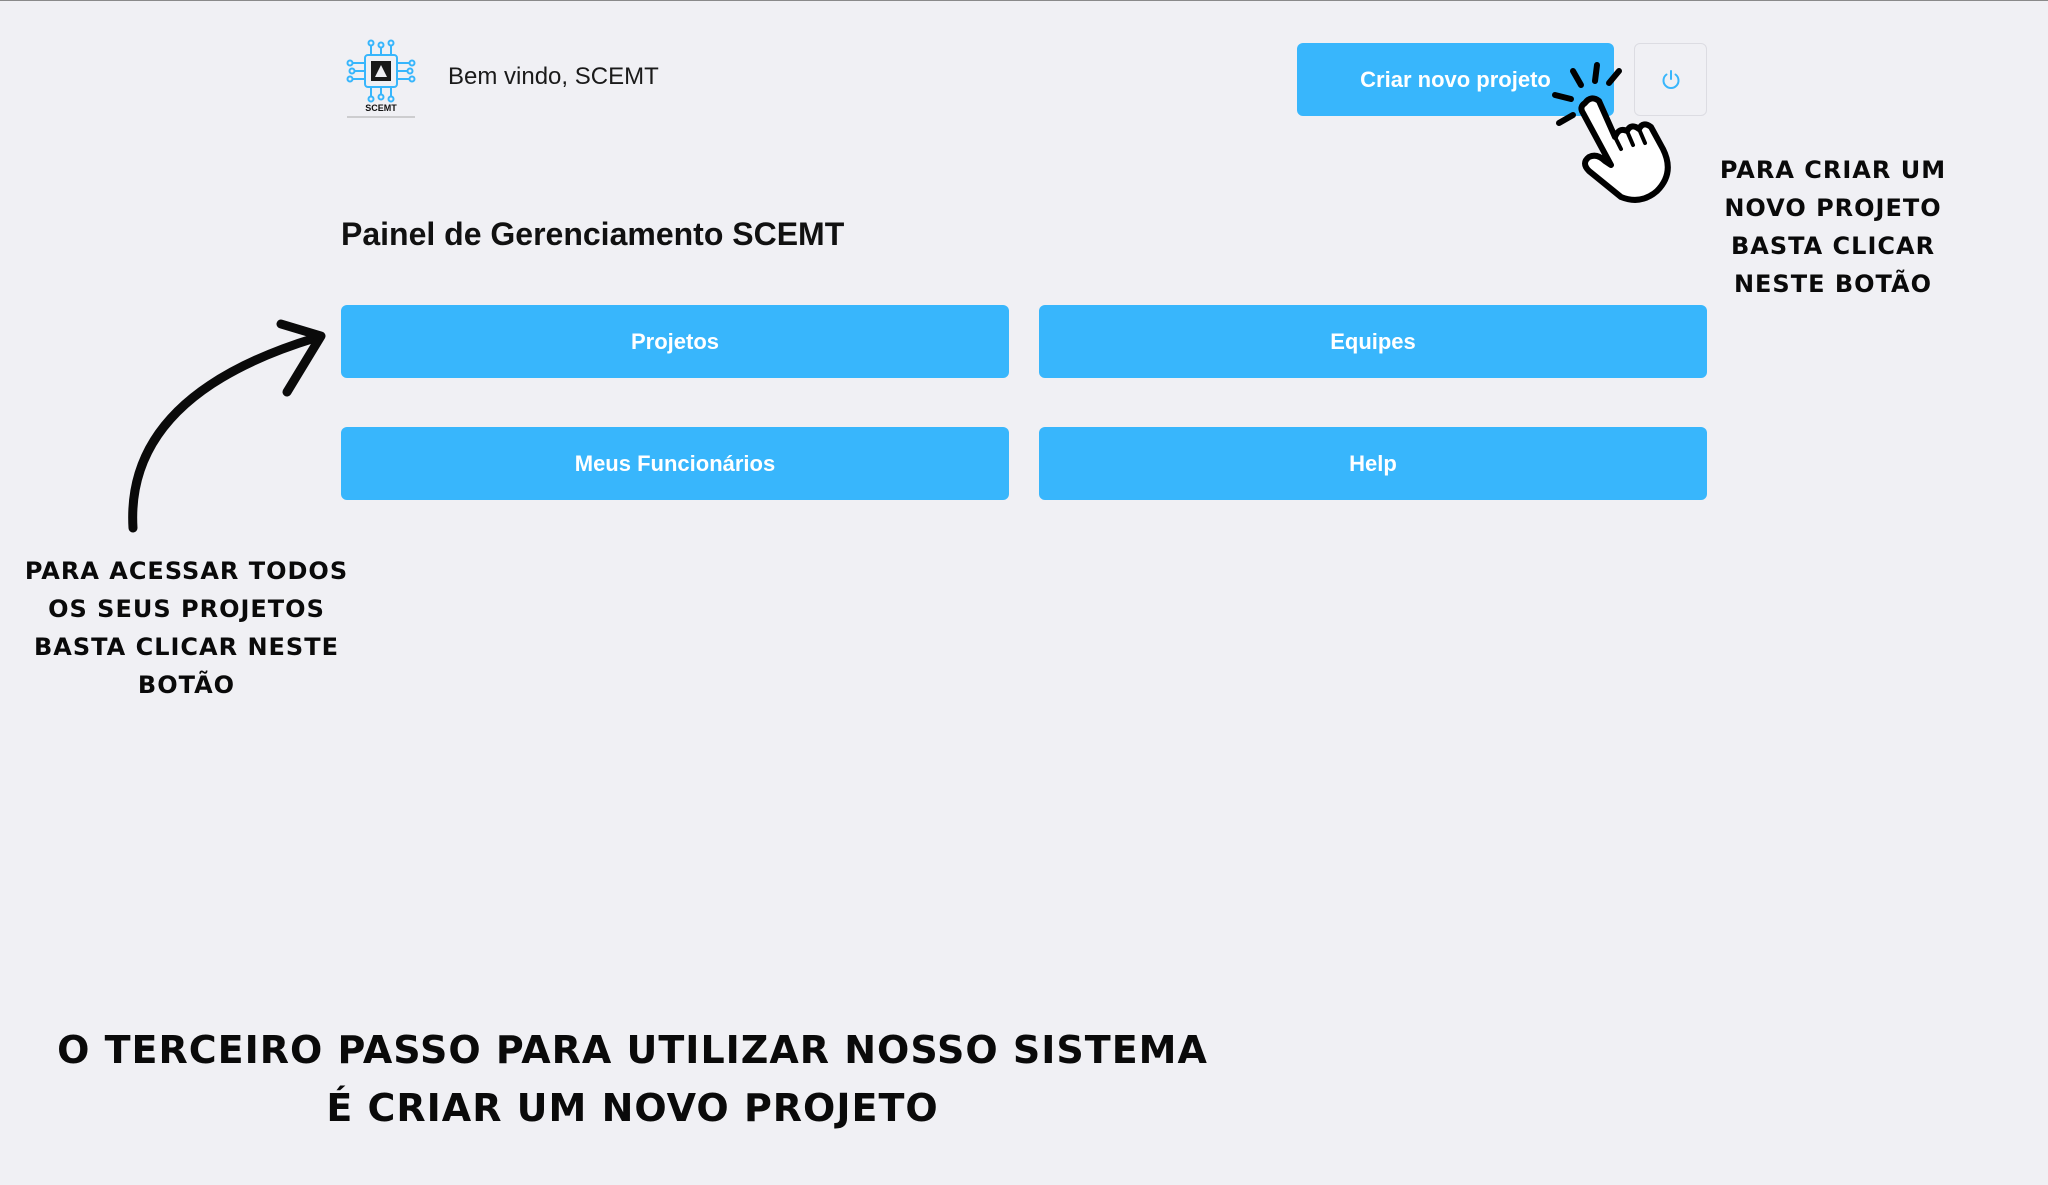 The width and height of the screenshot is (2048, 1185). What do you see at coordinates (1373, 463) in the screenshot?
I see `help-button: Help` at bounding box center [1373, 463].